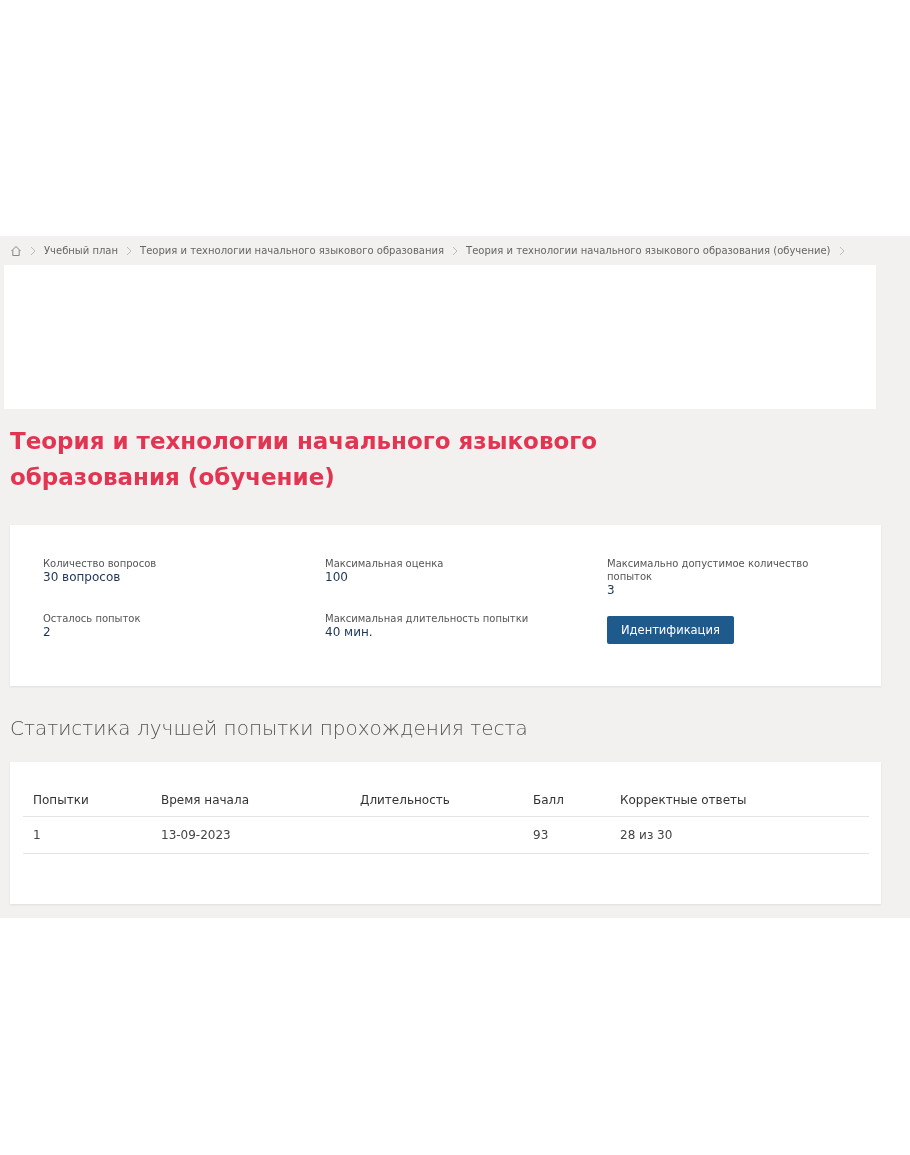  Describe the element at coordinates (648, 250) in the screenshot. I see `breadcrumb-link: Теория и технологии начального языкового образования (обучение)` at that location.